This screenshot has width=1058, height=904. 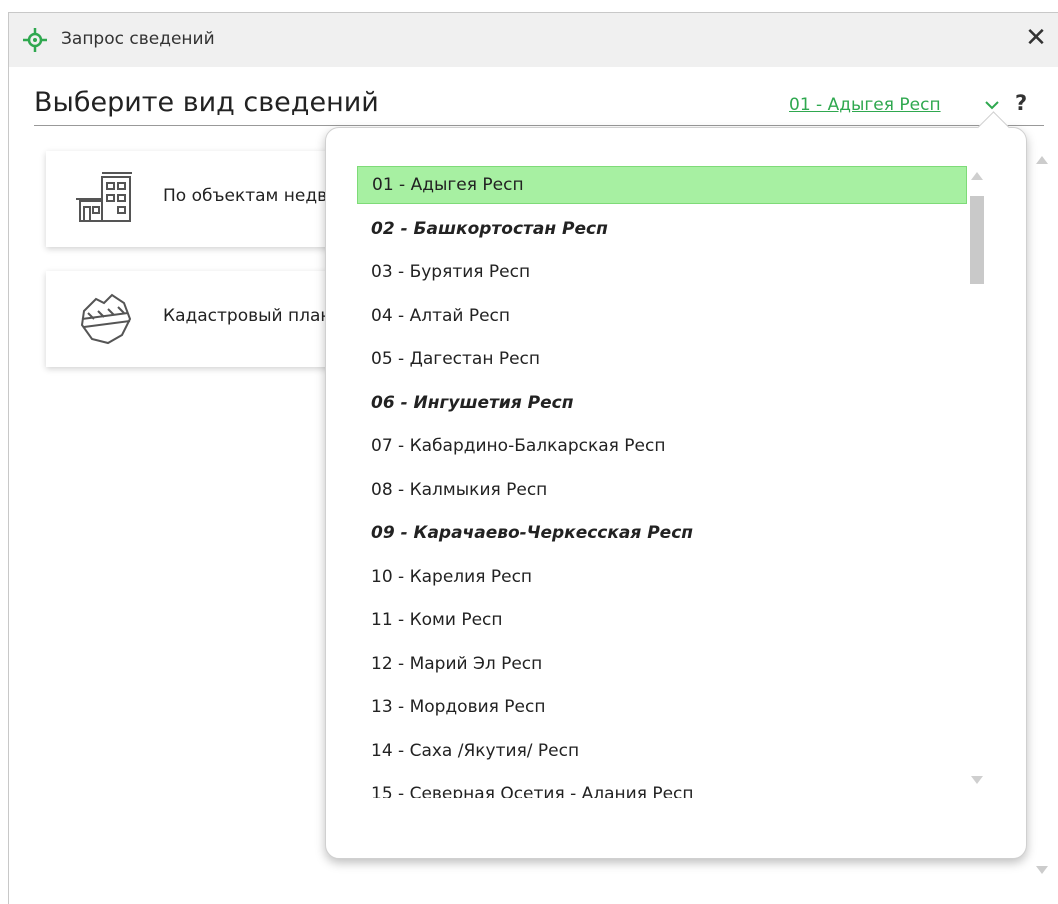 What do you see at coordinates (104, 197) in the screenshot?
I see `building-icon` at bounding box center [104, 197].